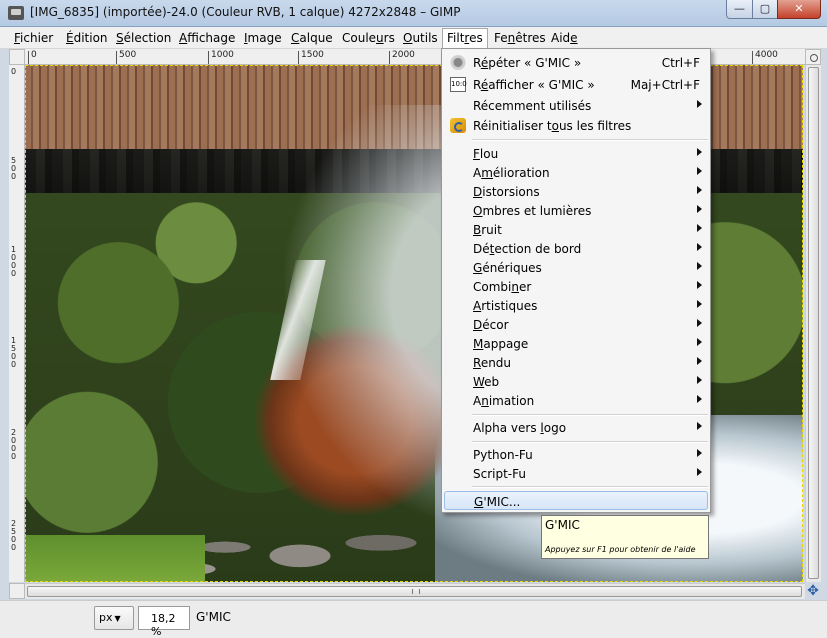 This screenshot has height=638, width=827. I want to click on shortcut-label: Ctrl+F, so click(680, 63).